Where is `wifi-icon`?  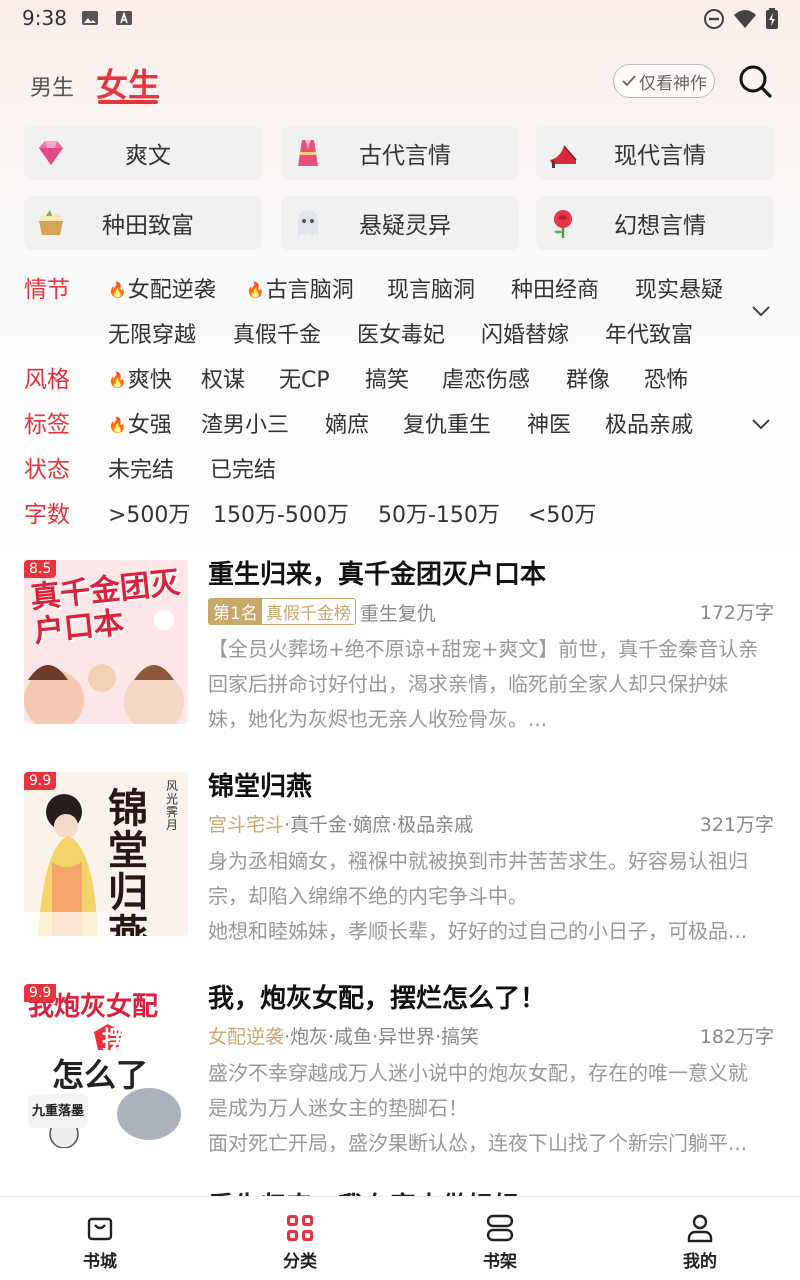
wifi-icon is located at coordinates (745, 19).